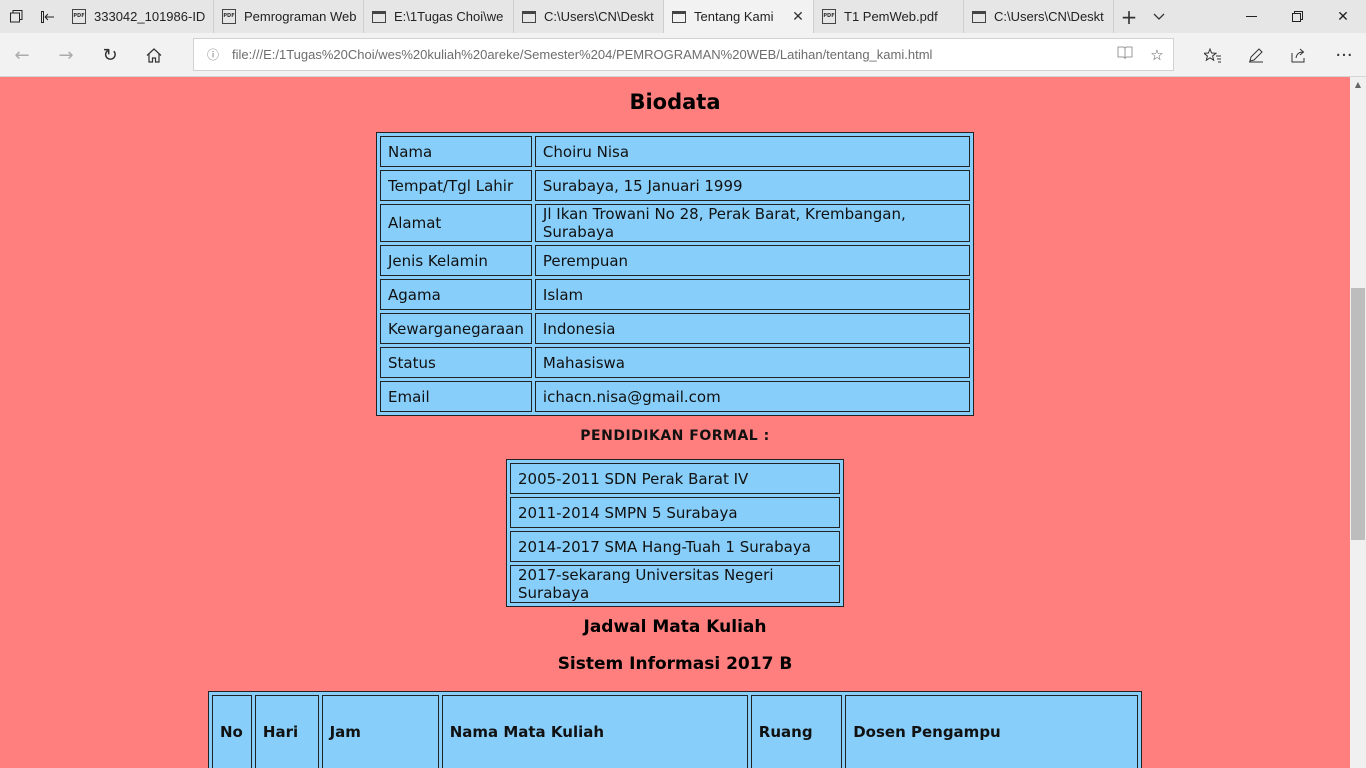  What do you see at coordinates (675, 664) in the screenshot?
I see `section-heading-kelas: Sistem Informasi 2017 B` at bounding box center [675, 664].